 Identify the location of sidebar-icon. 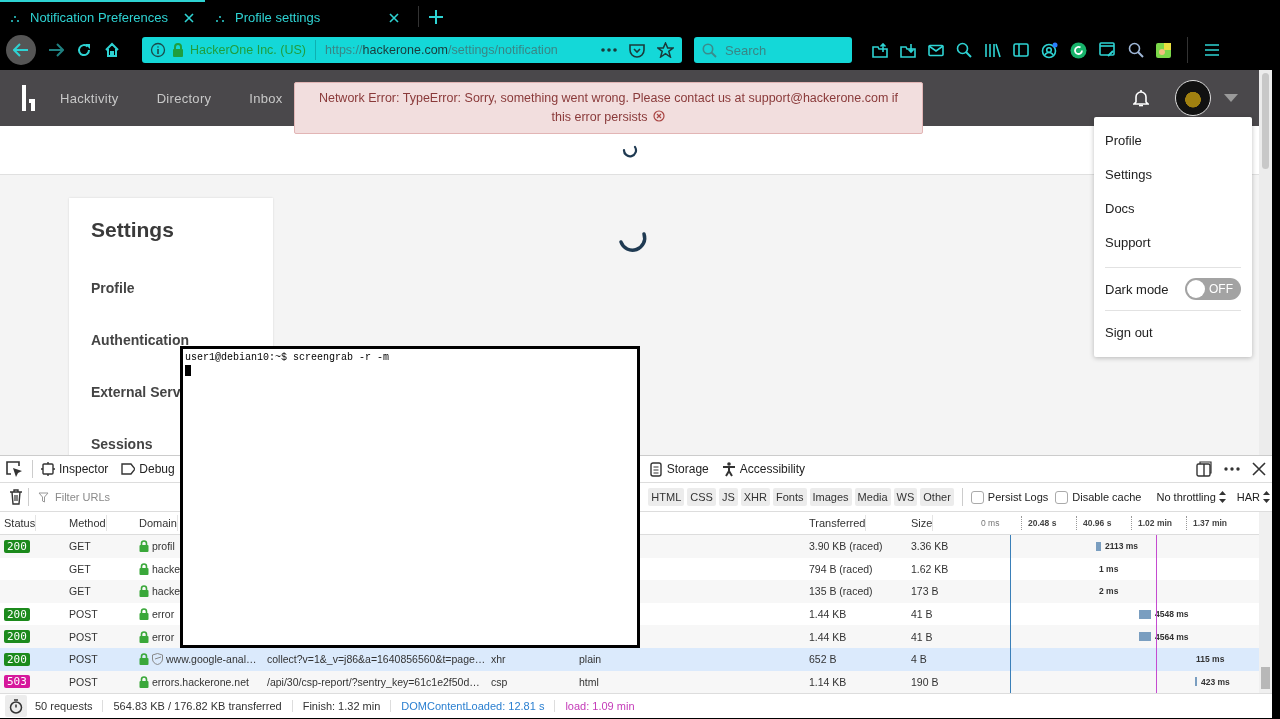
(1021, 50).